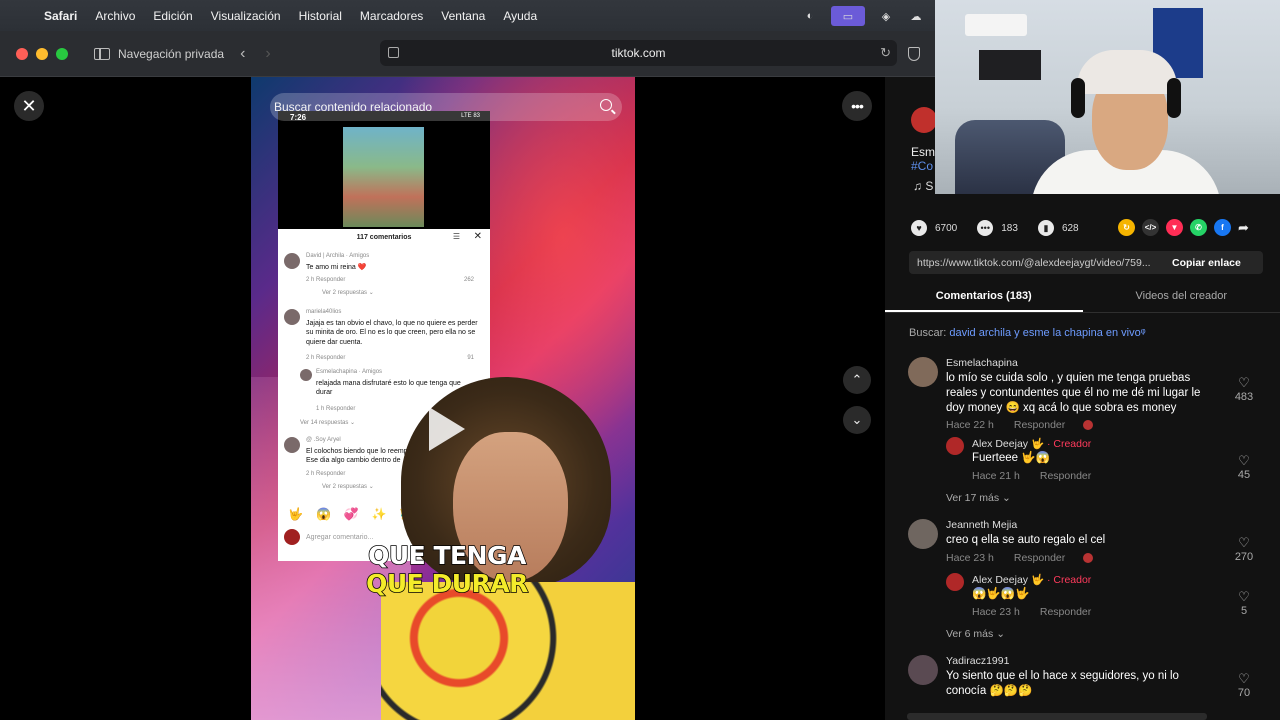 This screenshot has height=720, width=1280. Describe the element at coordinates (1045, 228) in the screenshot. I see `bookmark-icon: ▮` at that location.